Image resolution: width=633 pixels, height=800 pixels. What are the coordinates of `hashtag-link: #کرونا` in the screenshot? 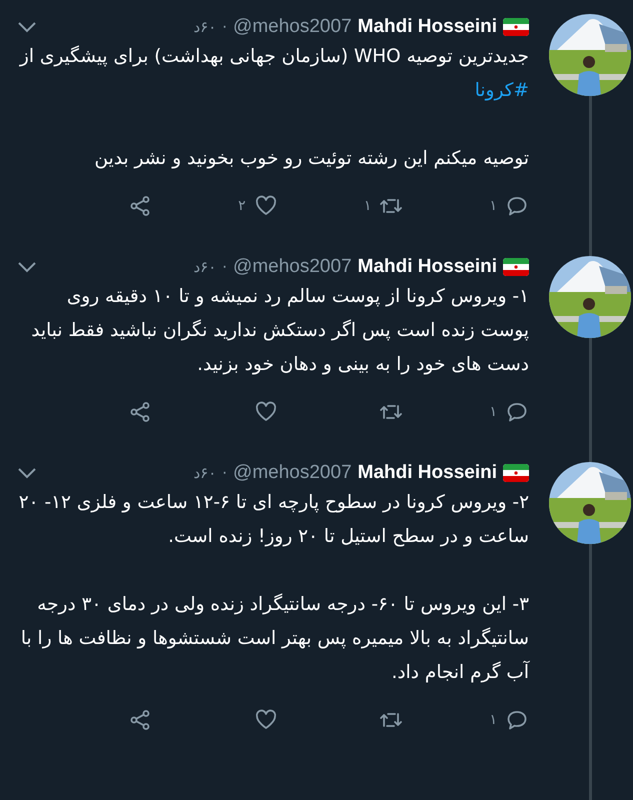 It's located at (501, 90).